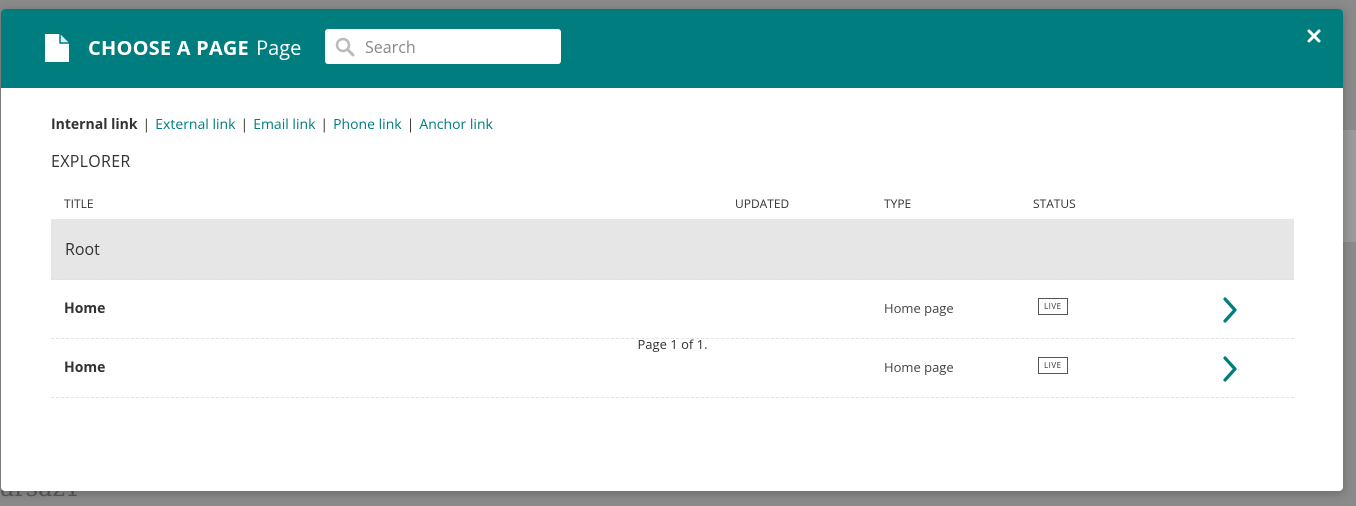 The height and width of the screenshot is (506, 1356). I want to click on search-box, so click(443, 46).